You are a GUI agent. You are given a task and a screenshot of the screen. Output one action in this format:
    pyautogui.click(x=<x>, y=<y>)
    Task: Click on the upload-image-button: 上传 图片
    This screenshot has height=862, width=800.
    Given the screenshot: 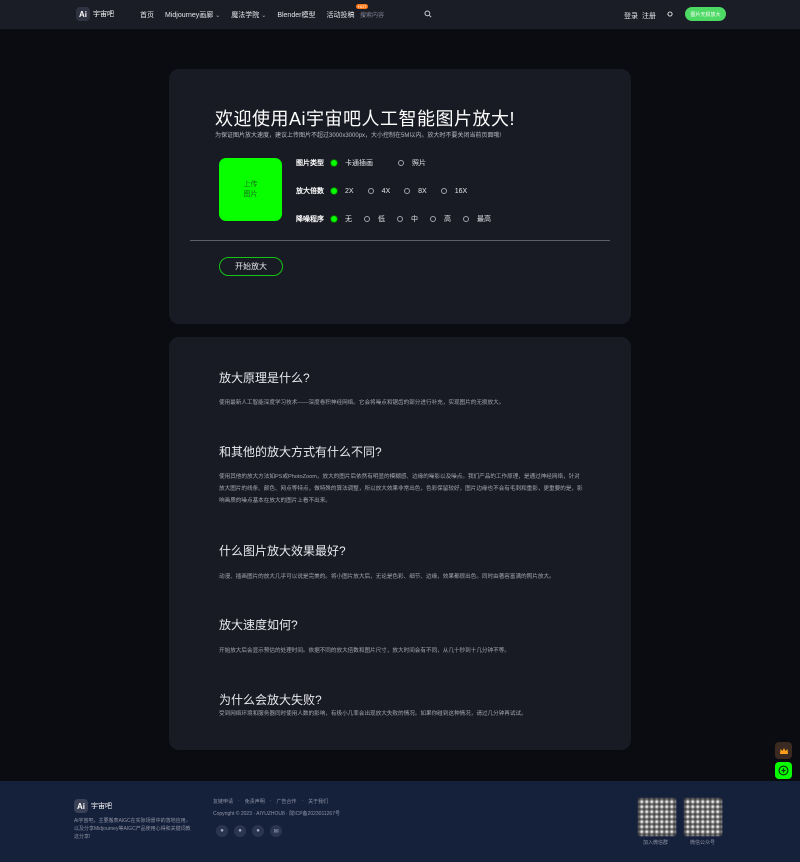 What is the action you would take?
    pyautogui.click(x=250, y=189)
    